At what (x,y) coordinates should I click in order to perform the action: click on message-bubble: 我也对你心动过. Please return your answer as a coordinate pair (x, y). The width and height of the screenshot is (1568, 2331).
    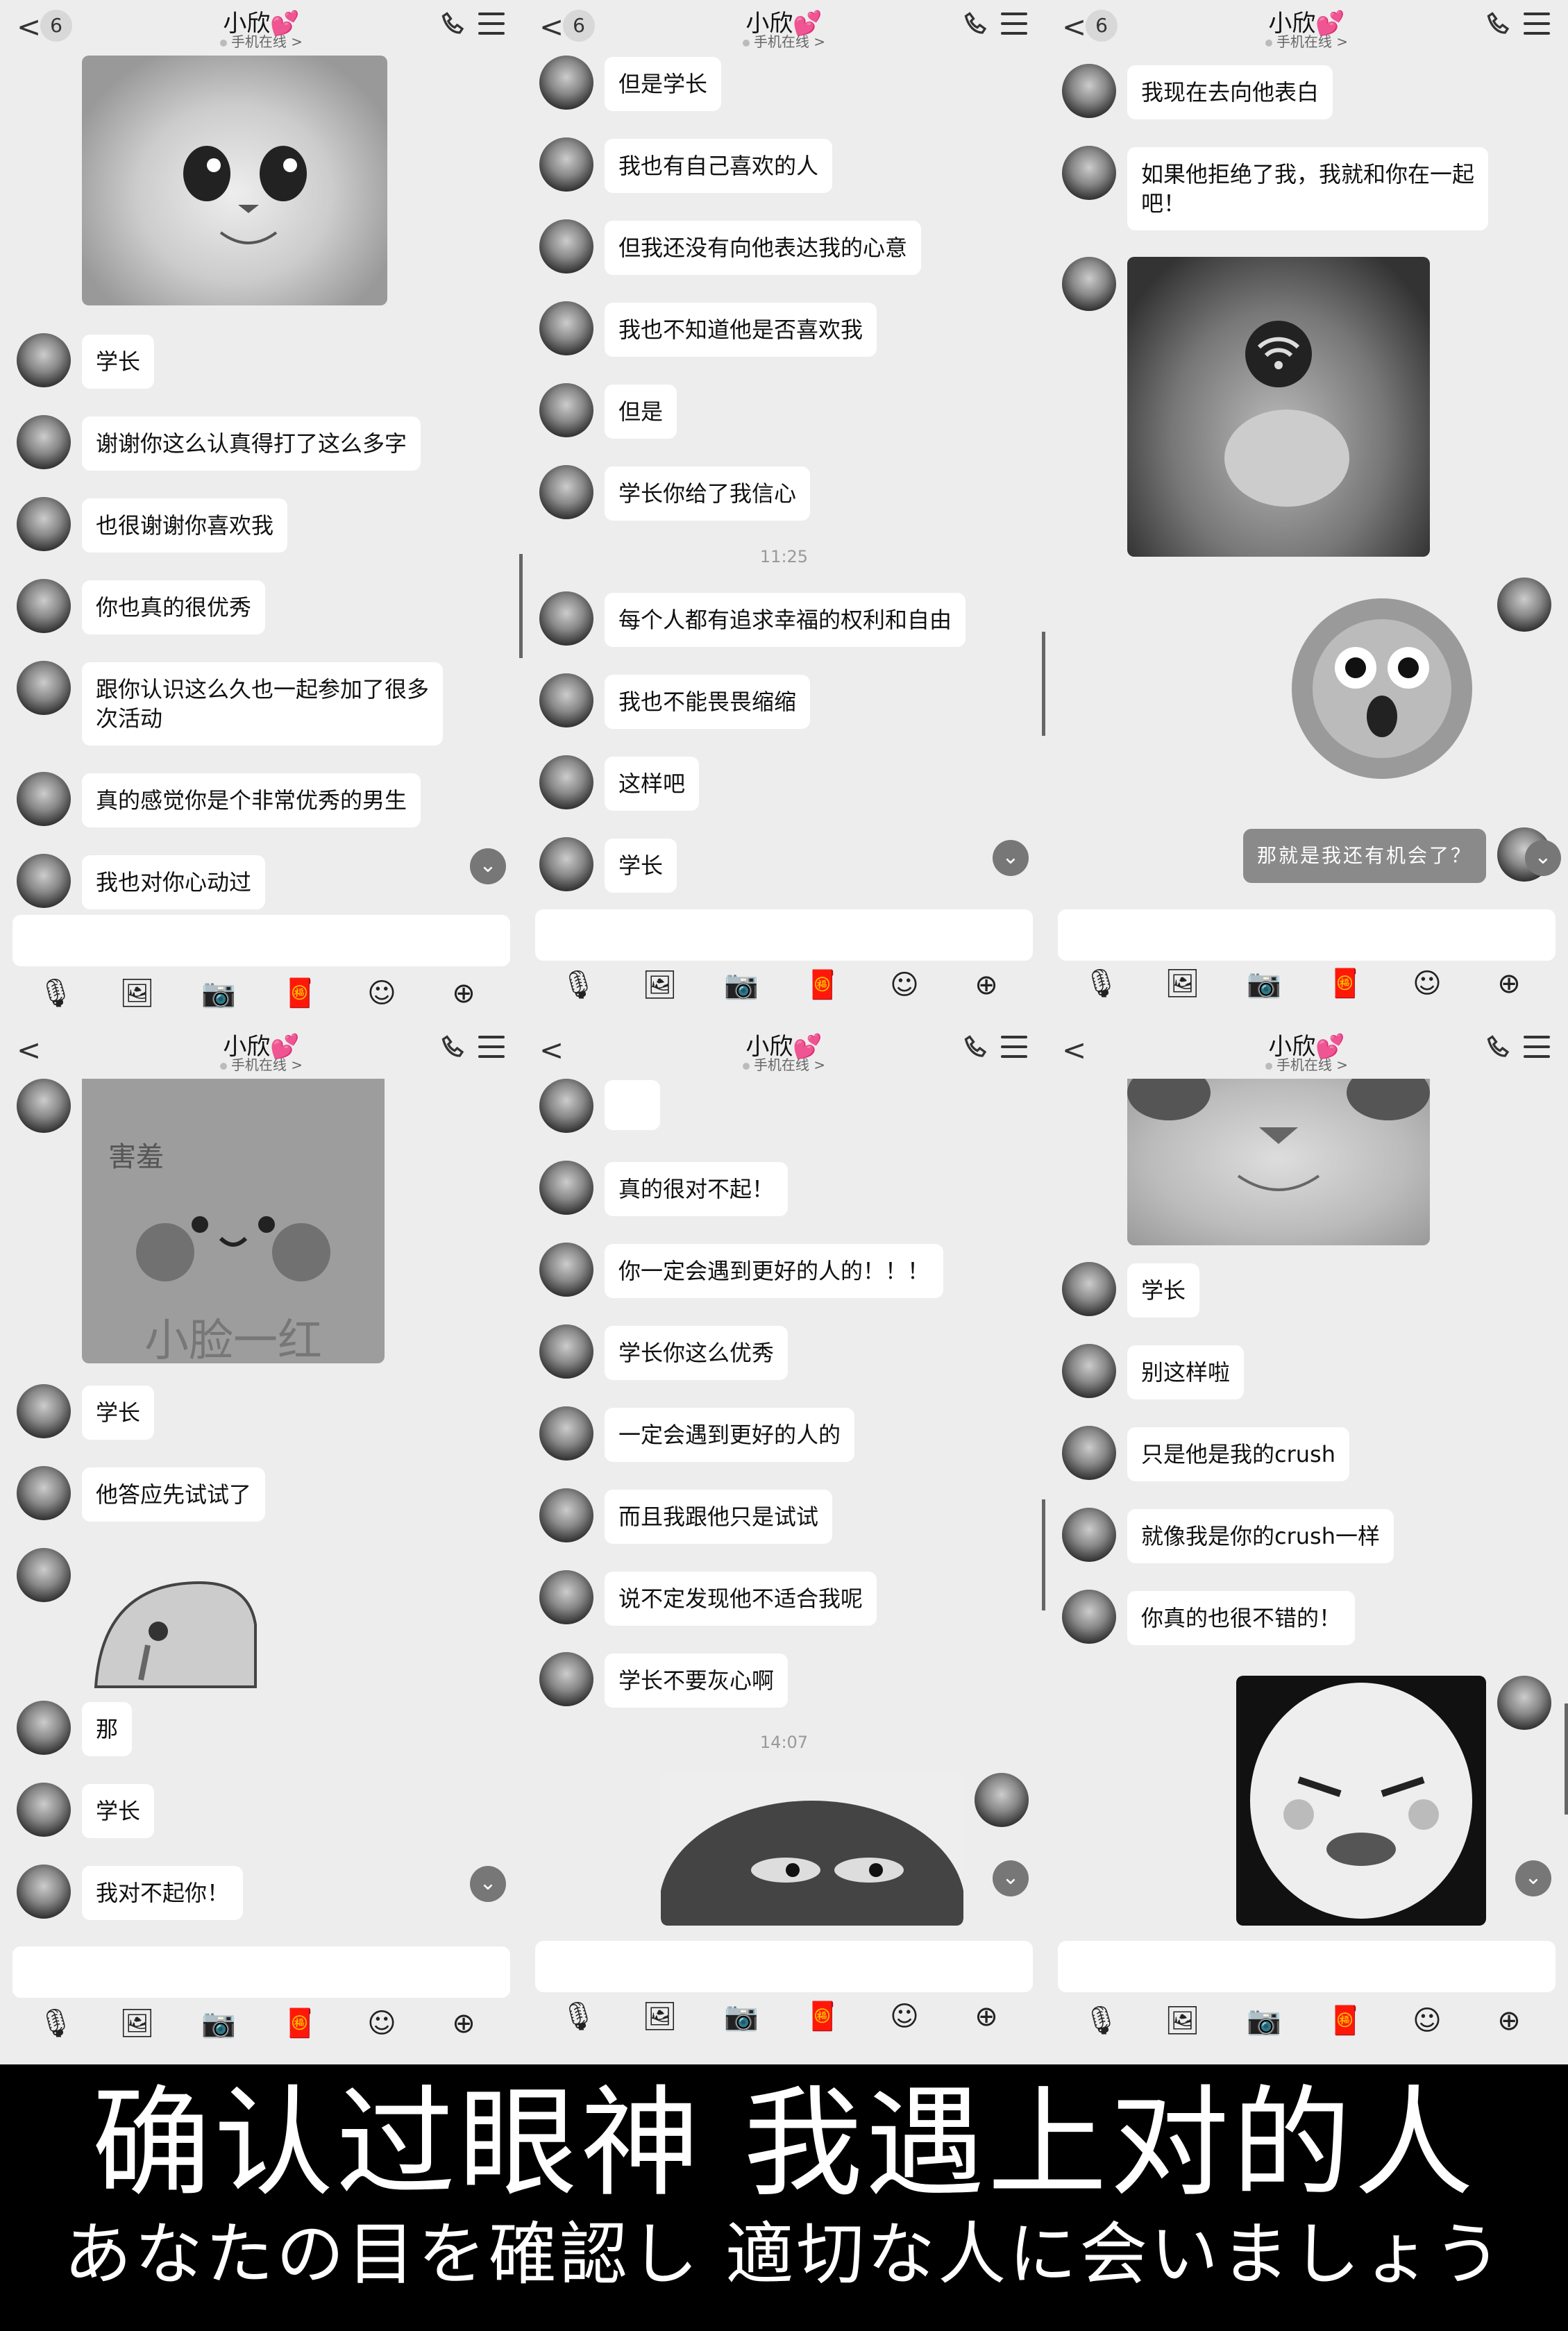
    Looking at the image, I should click on (174, 882).